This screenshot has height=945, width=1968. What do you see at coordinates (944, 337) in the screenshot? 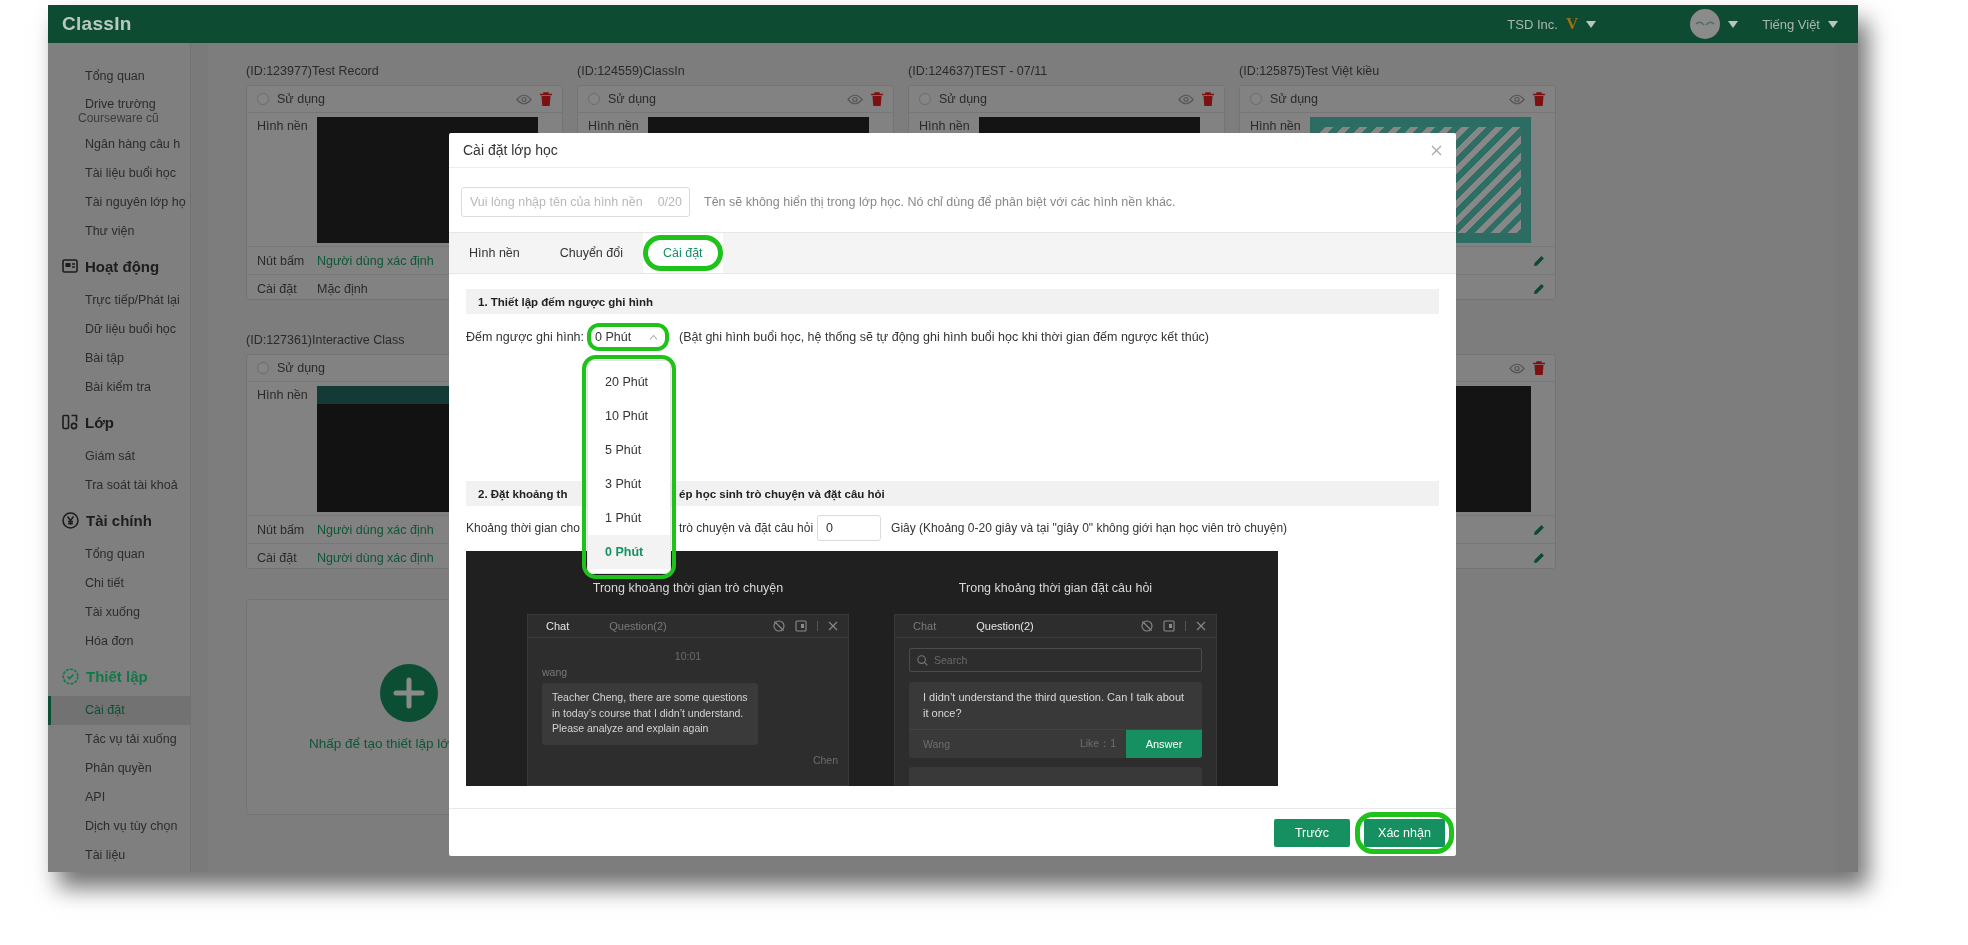
I see `countdown-note: (Bật ghi hình buổi học, hệ thống sẽ tự động ghi hình buổi học khi thời gian đếm ngược kết thúc)` at bounding box center [944, 337].